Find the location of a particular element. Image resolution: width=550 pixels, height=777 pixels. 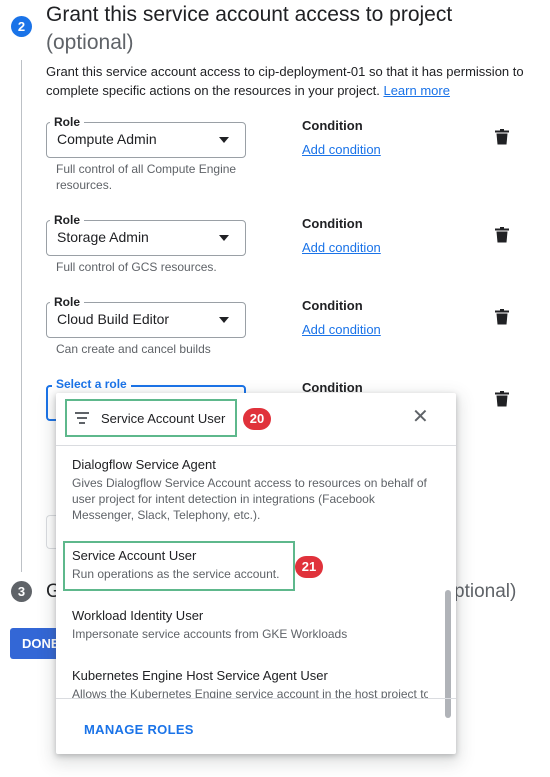

scrollbar is located at coordinates (448, 582).